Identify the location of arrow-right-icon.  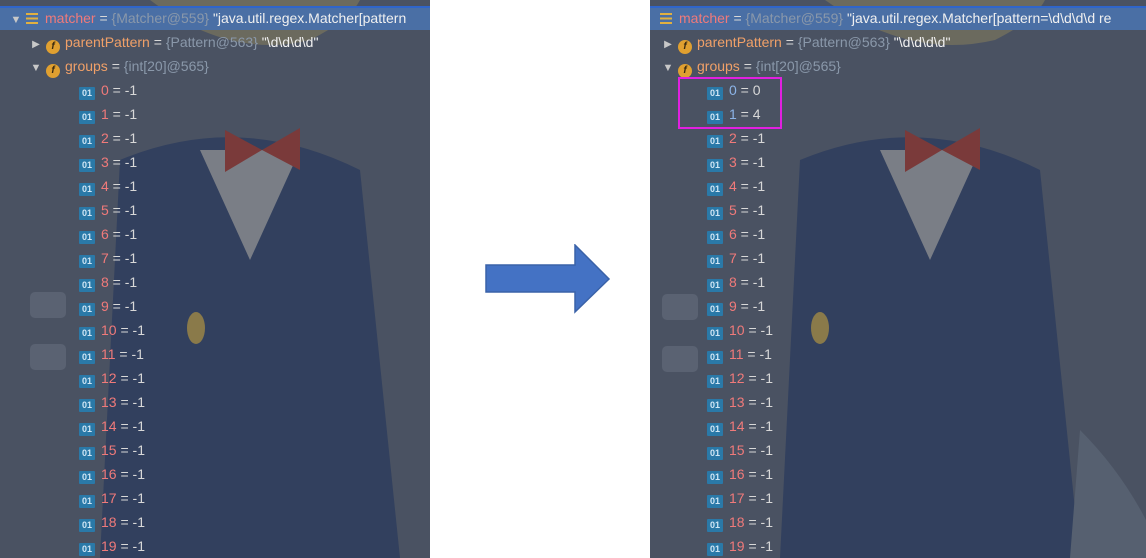
(548, 279).